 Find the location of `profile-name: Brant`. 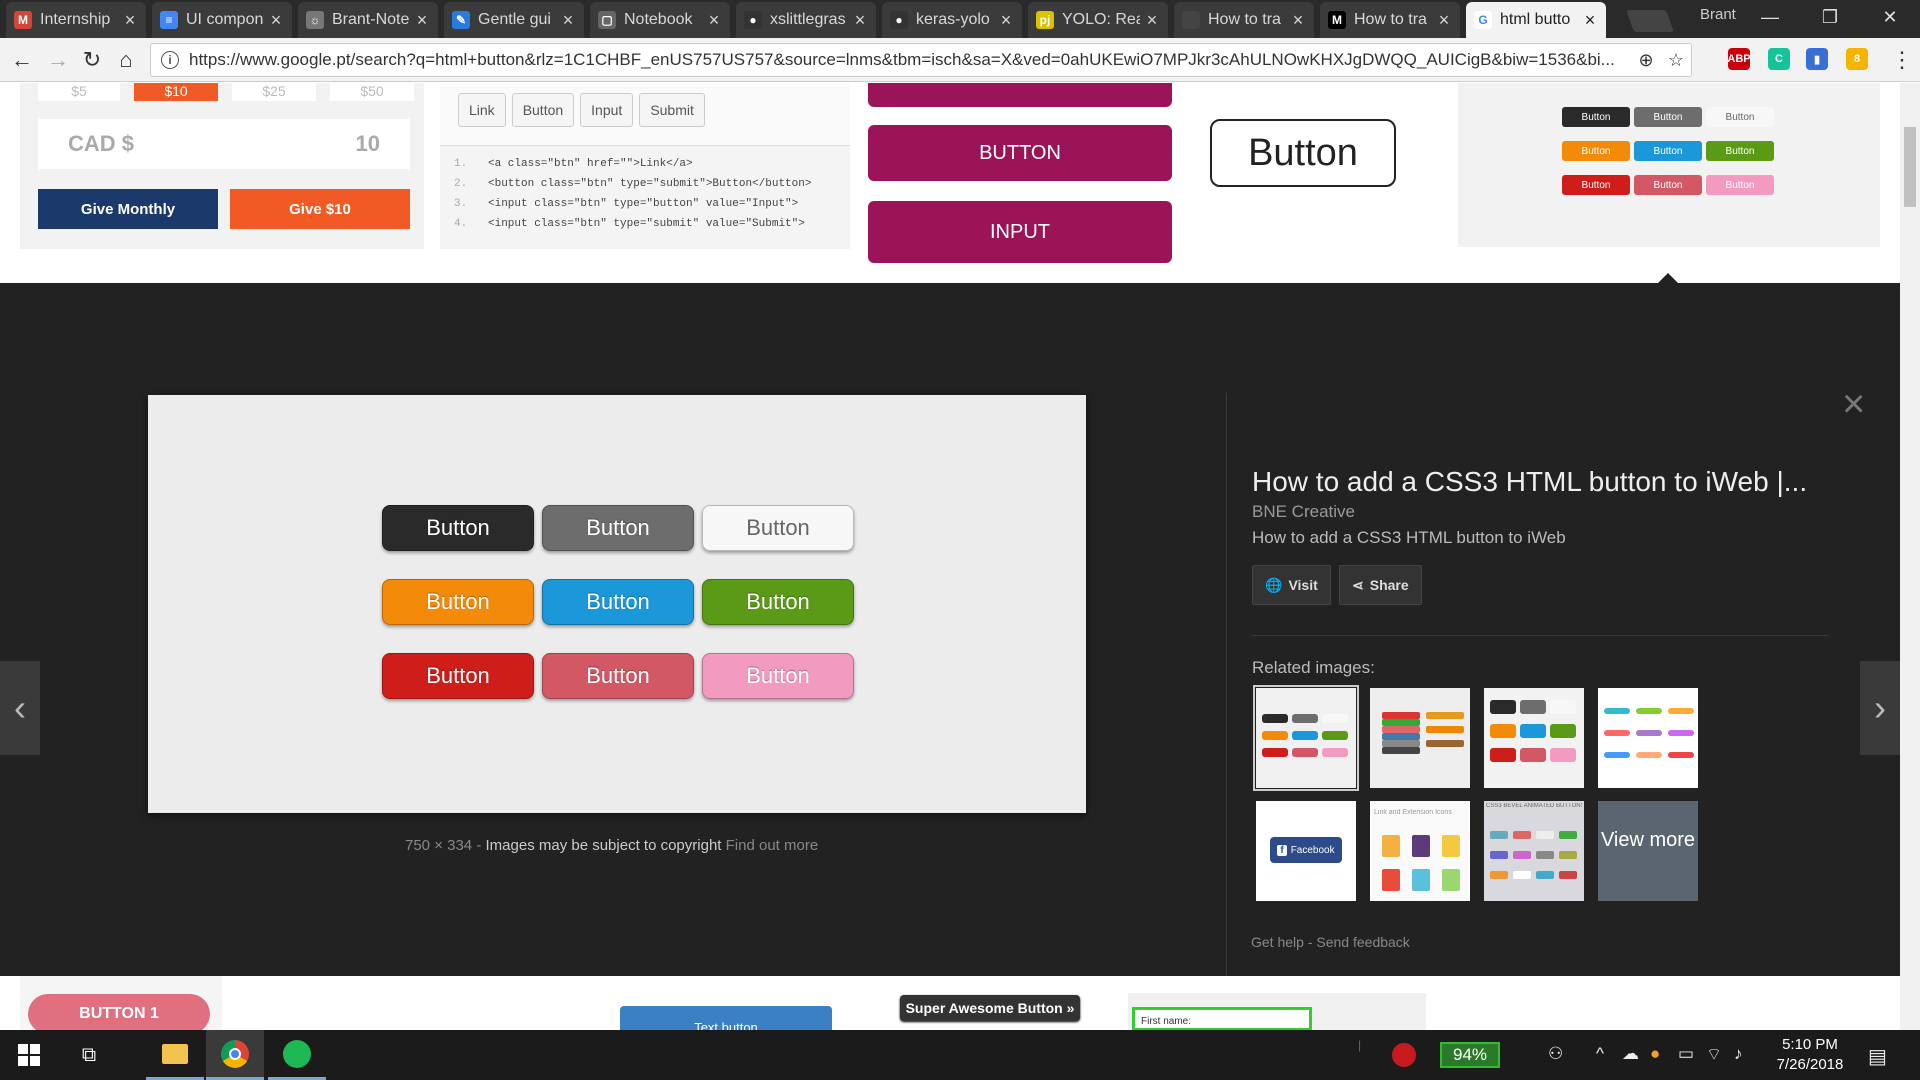

profile-name: Brant is located at coordinates (1718, 14).